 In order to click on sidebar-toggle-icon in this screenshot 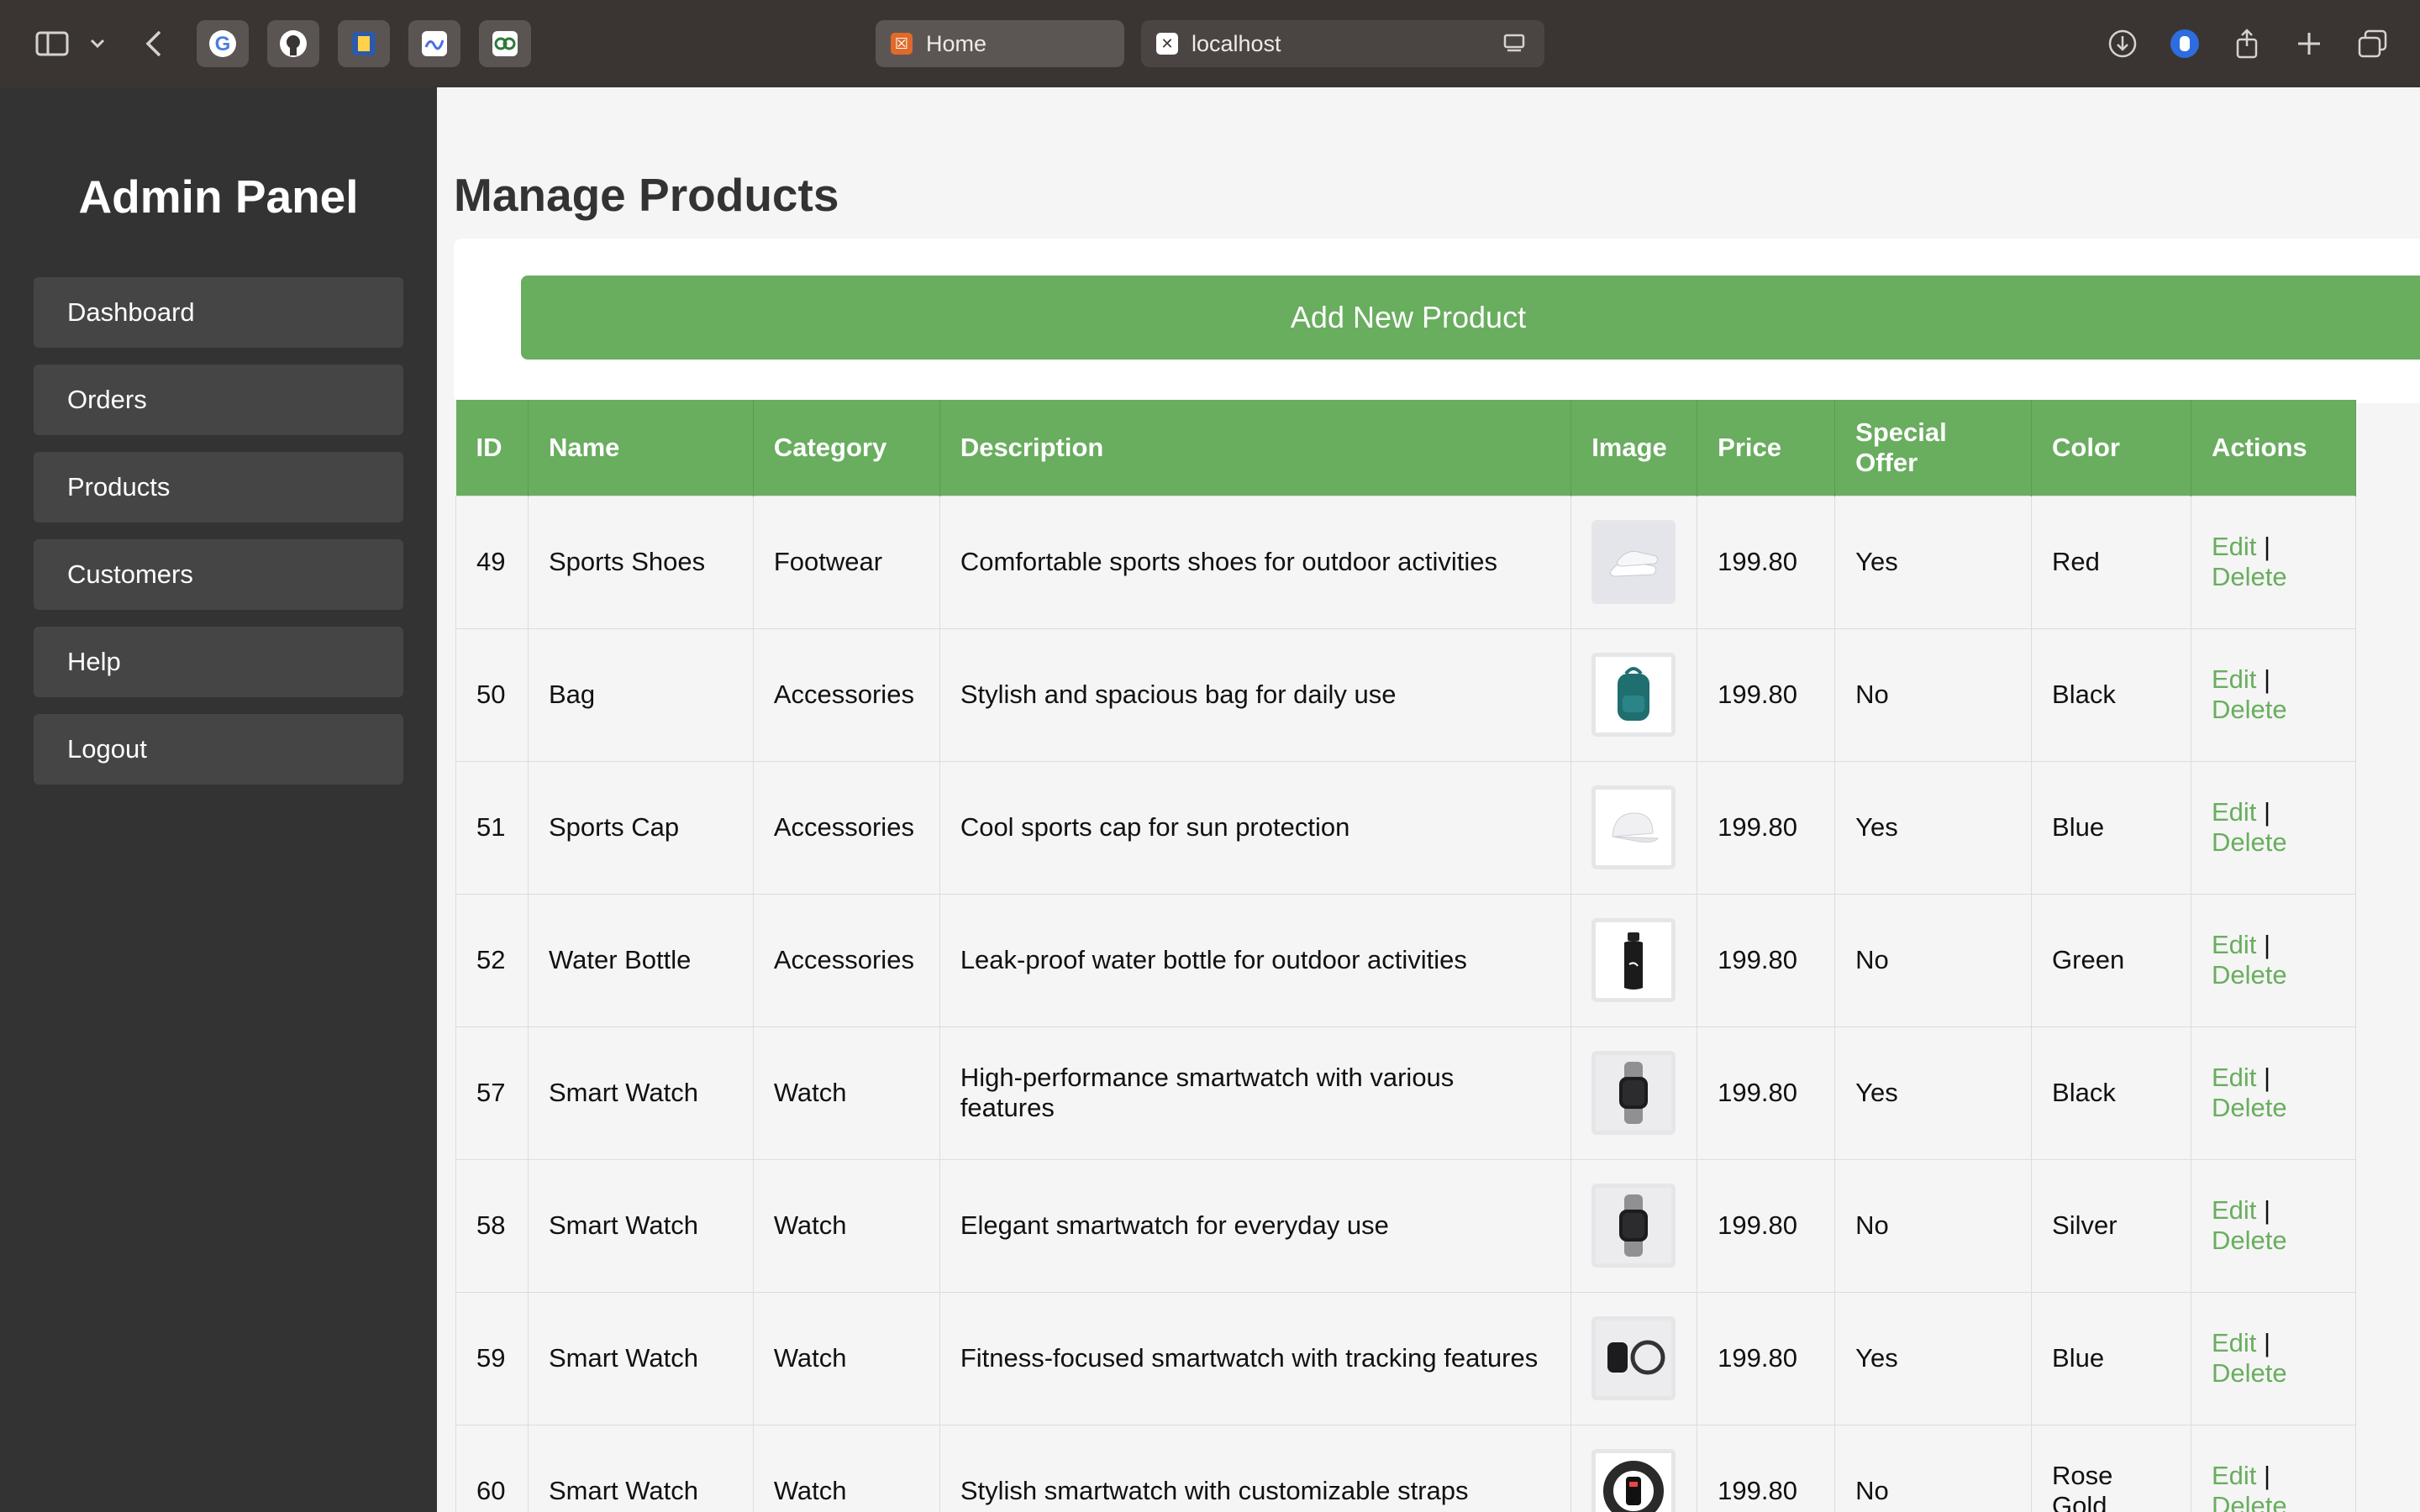, I will do `click(52, 44)`.